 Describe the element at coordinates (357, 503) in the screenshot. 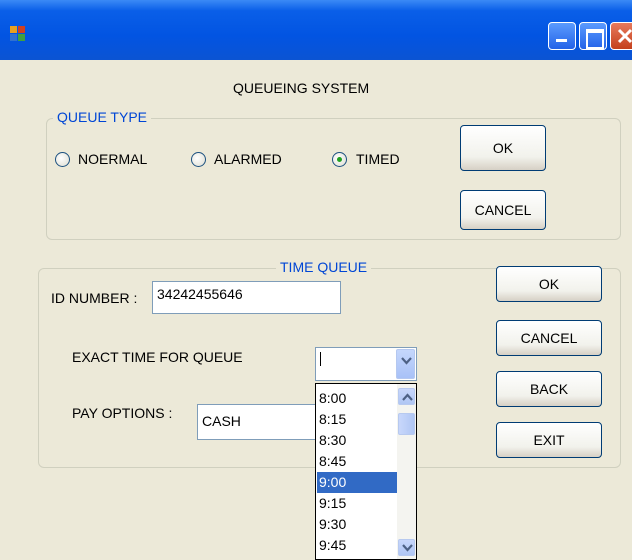

I see `time-option: 9:15` at that location.